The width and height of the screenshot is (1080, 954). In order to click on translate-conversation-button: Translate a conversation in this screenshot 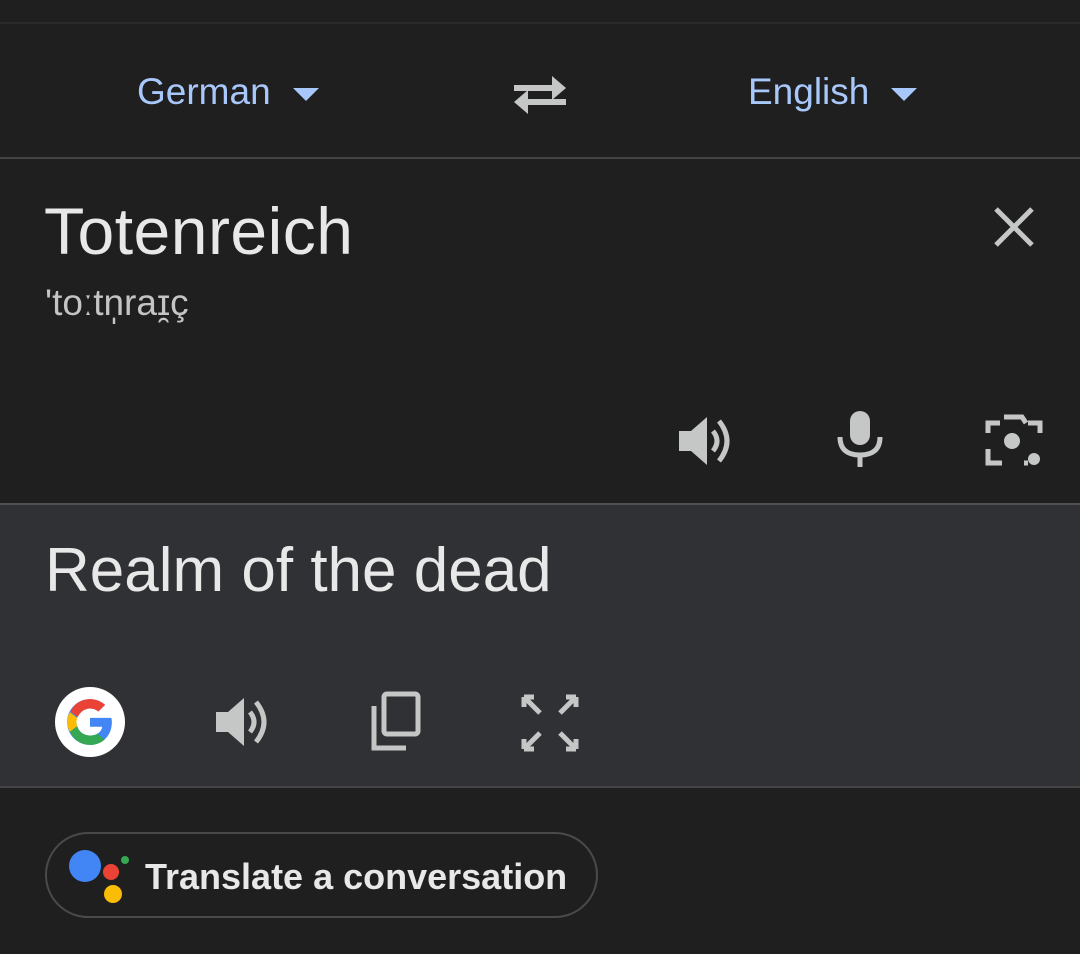, I will do `click(321, 875)`.